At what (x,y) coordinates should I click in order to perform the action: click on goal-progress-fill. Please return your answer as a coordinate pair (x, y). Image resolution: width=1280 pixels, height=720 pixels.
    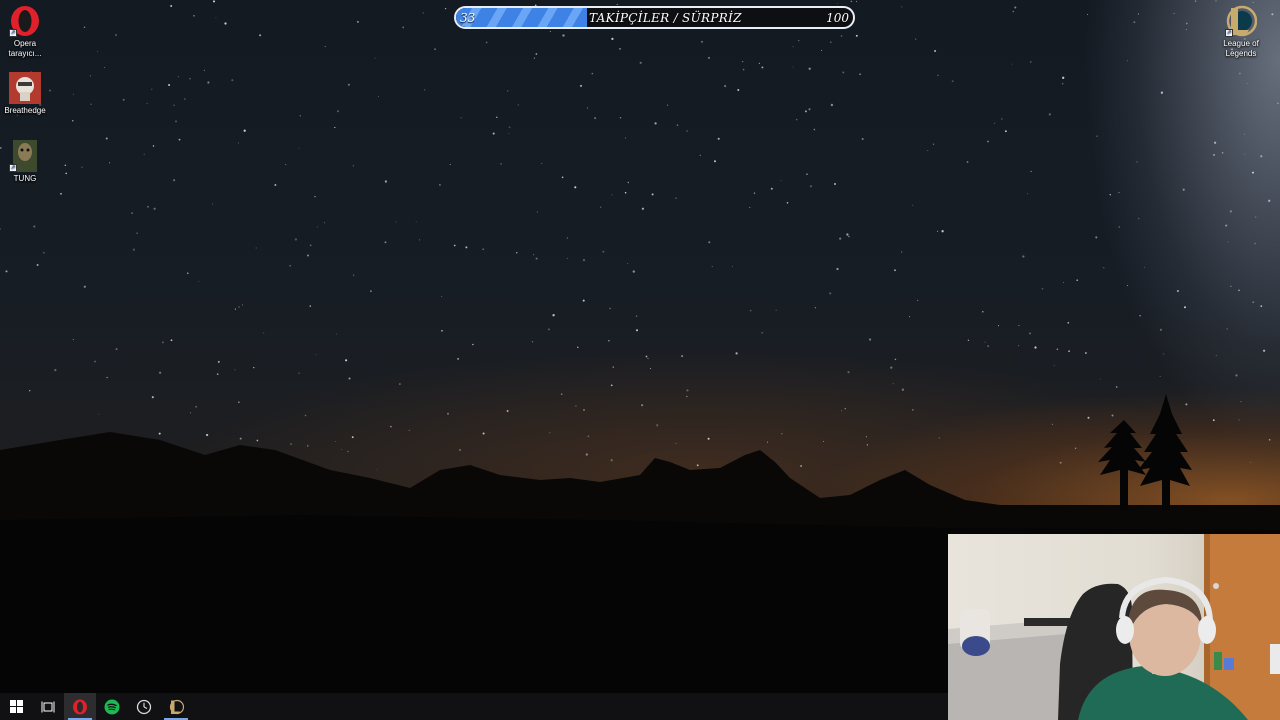
    Looking at the image, I should click on (521, 17).